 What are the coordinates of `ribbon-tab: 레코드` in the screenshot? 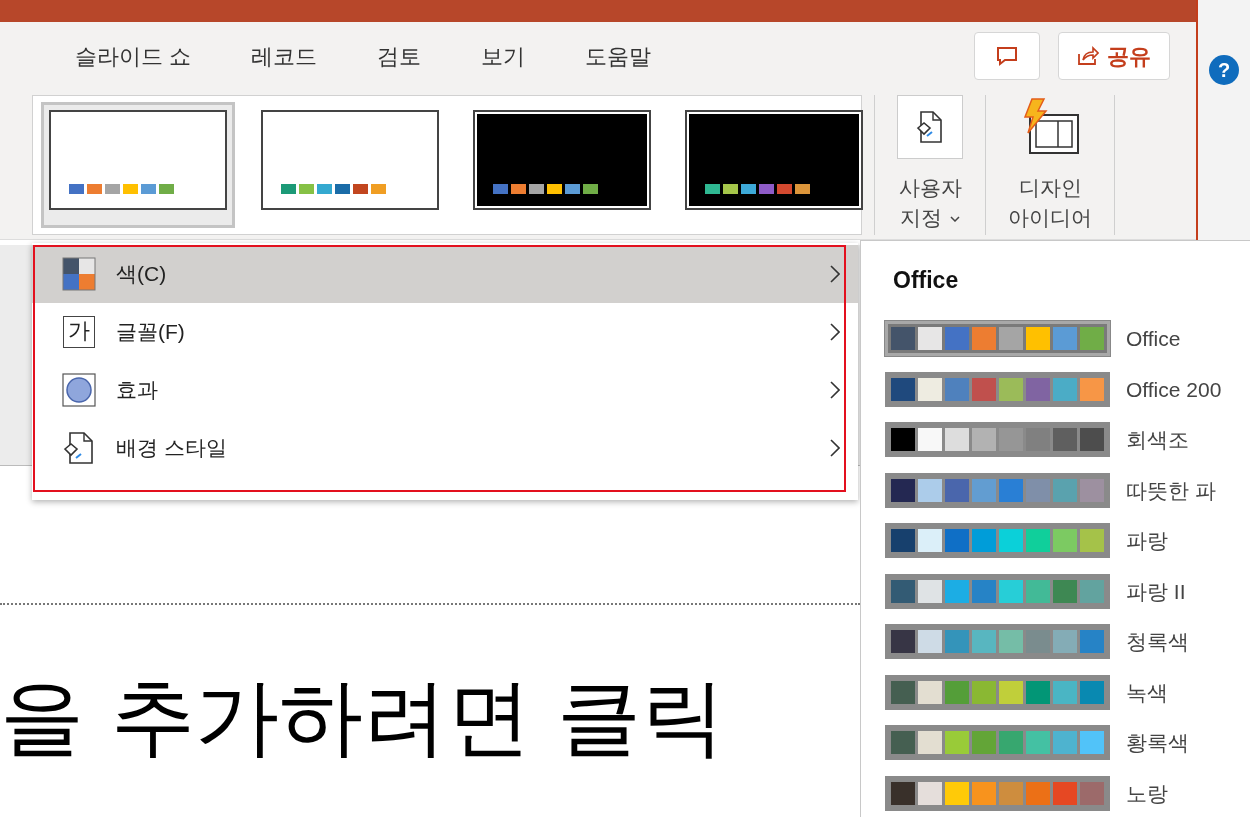 It's located at (284, 56).